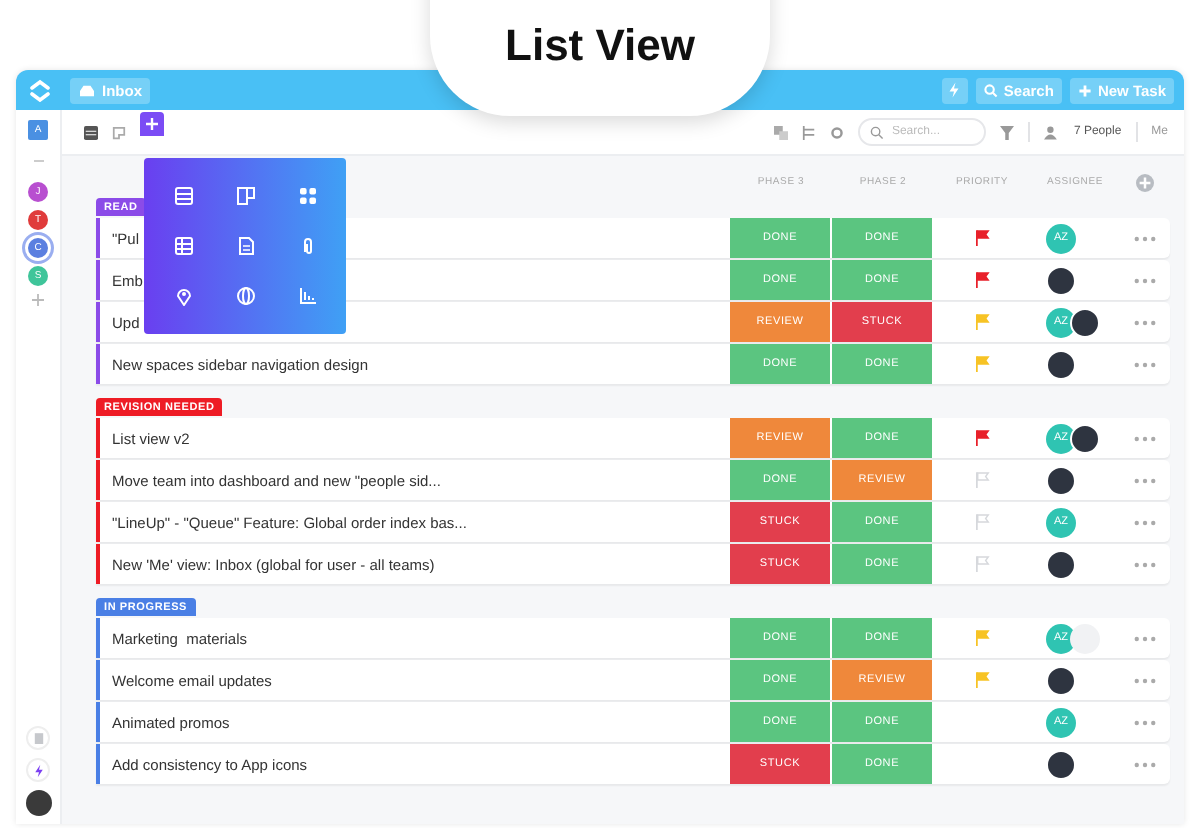  Describe the element at coordinates (307, 296) in the screenshot. I see `chart-icon` at that location.